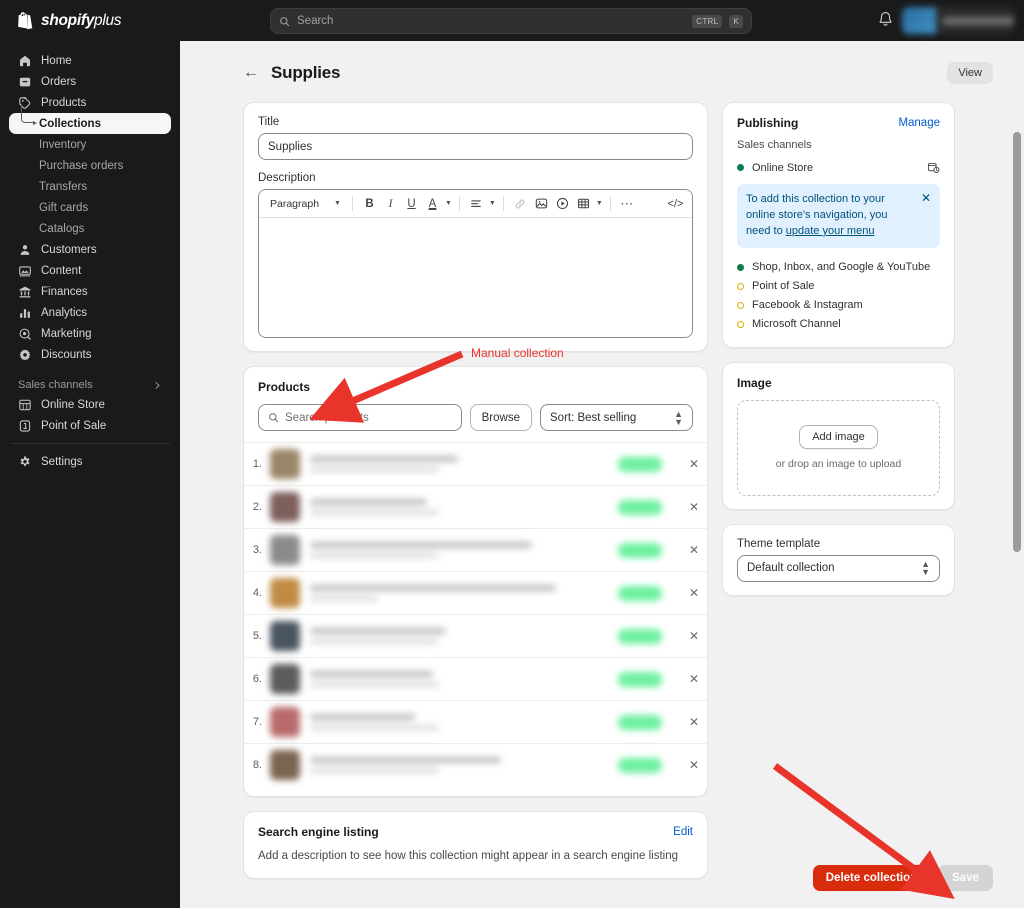  I want to click on insert-image-button, so click(541, 203).